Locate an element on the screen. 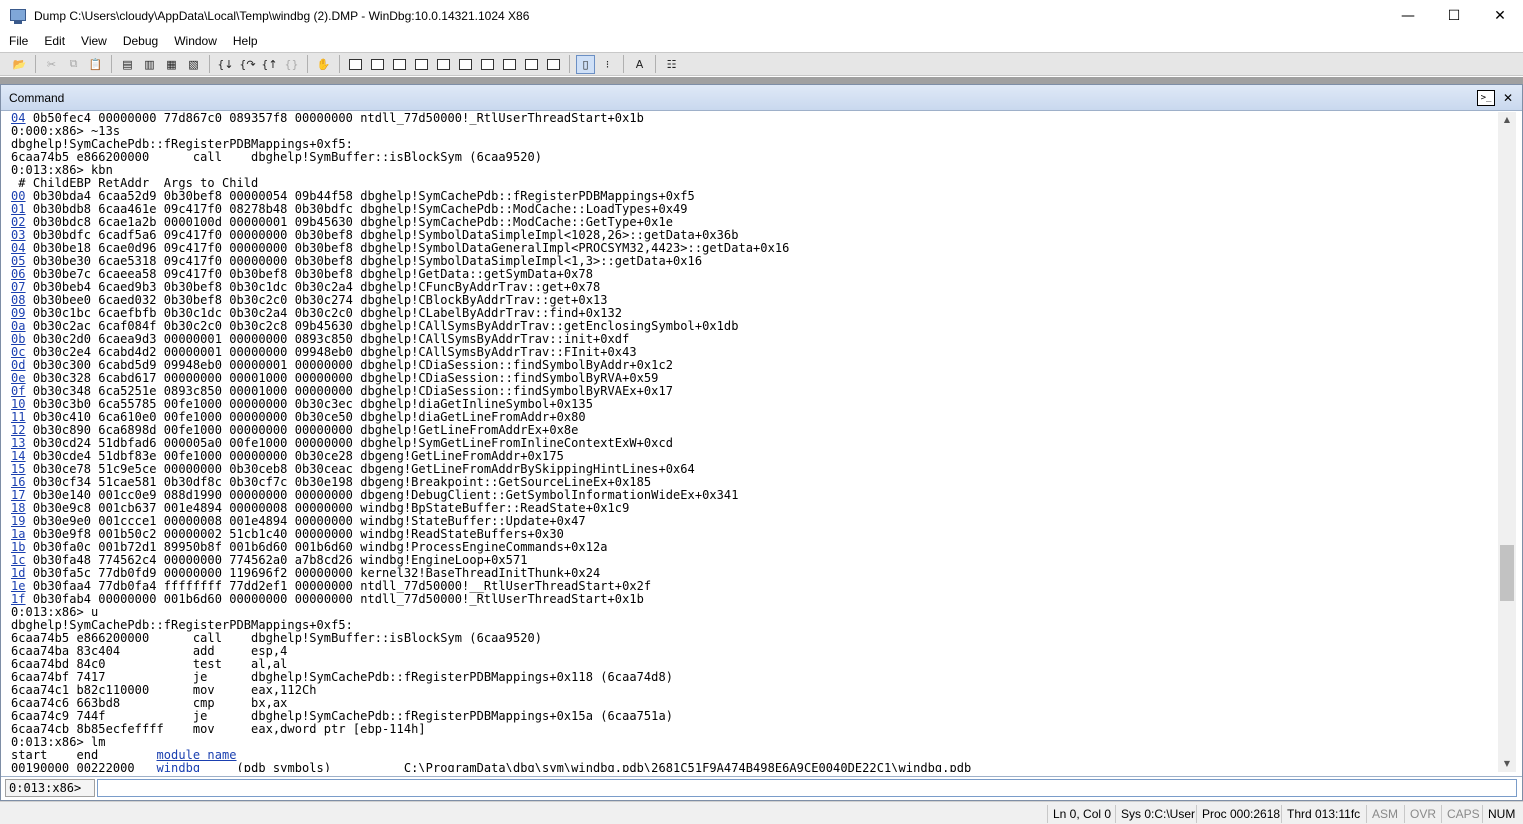  frame-number-link: 1a is located at coordinates (18, 534).